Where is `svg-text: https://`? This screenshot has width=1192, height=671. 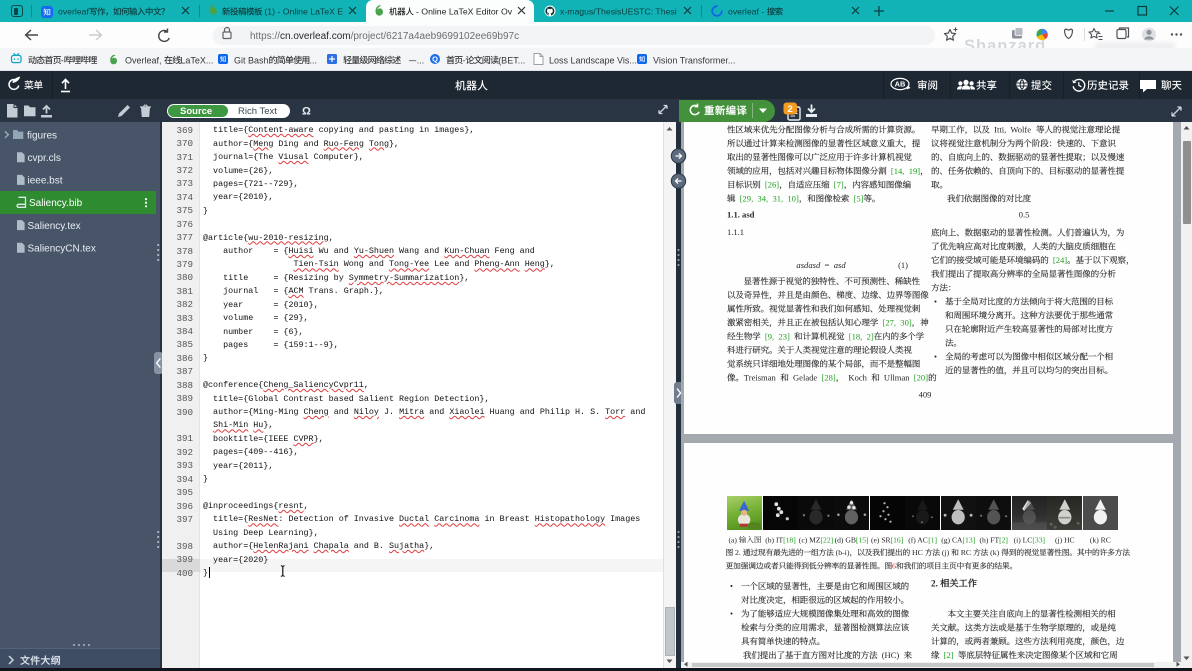
svg-text: https:// is located at coordinates (265, 36).